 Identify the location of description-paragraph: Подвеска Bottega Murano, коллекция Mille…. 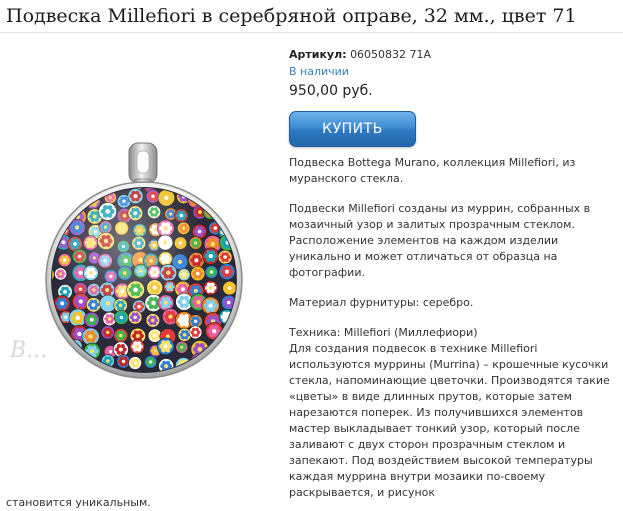
(432, 170).